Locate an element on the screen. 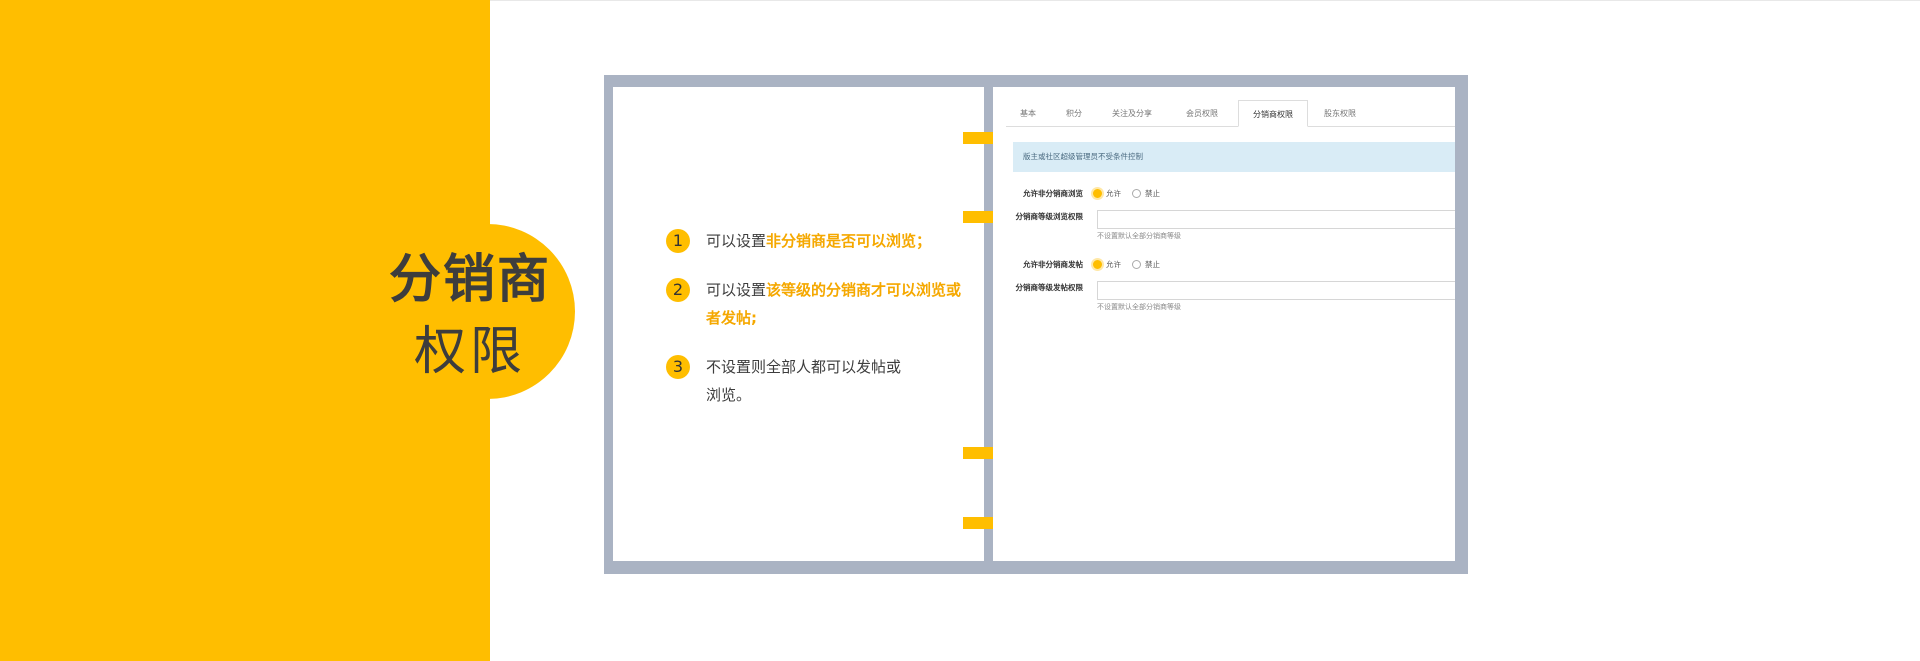 Image resolution: width=1920 pixels, height=661 pixels. info-notice: 版主或社区超级管理员不受条件控制 is located at coordinates (1234, 157).